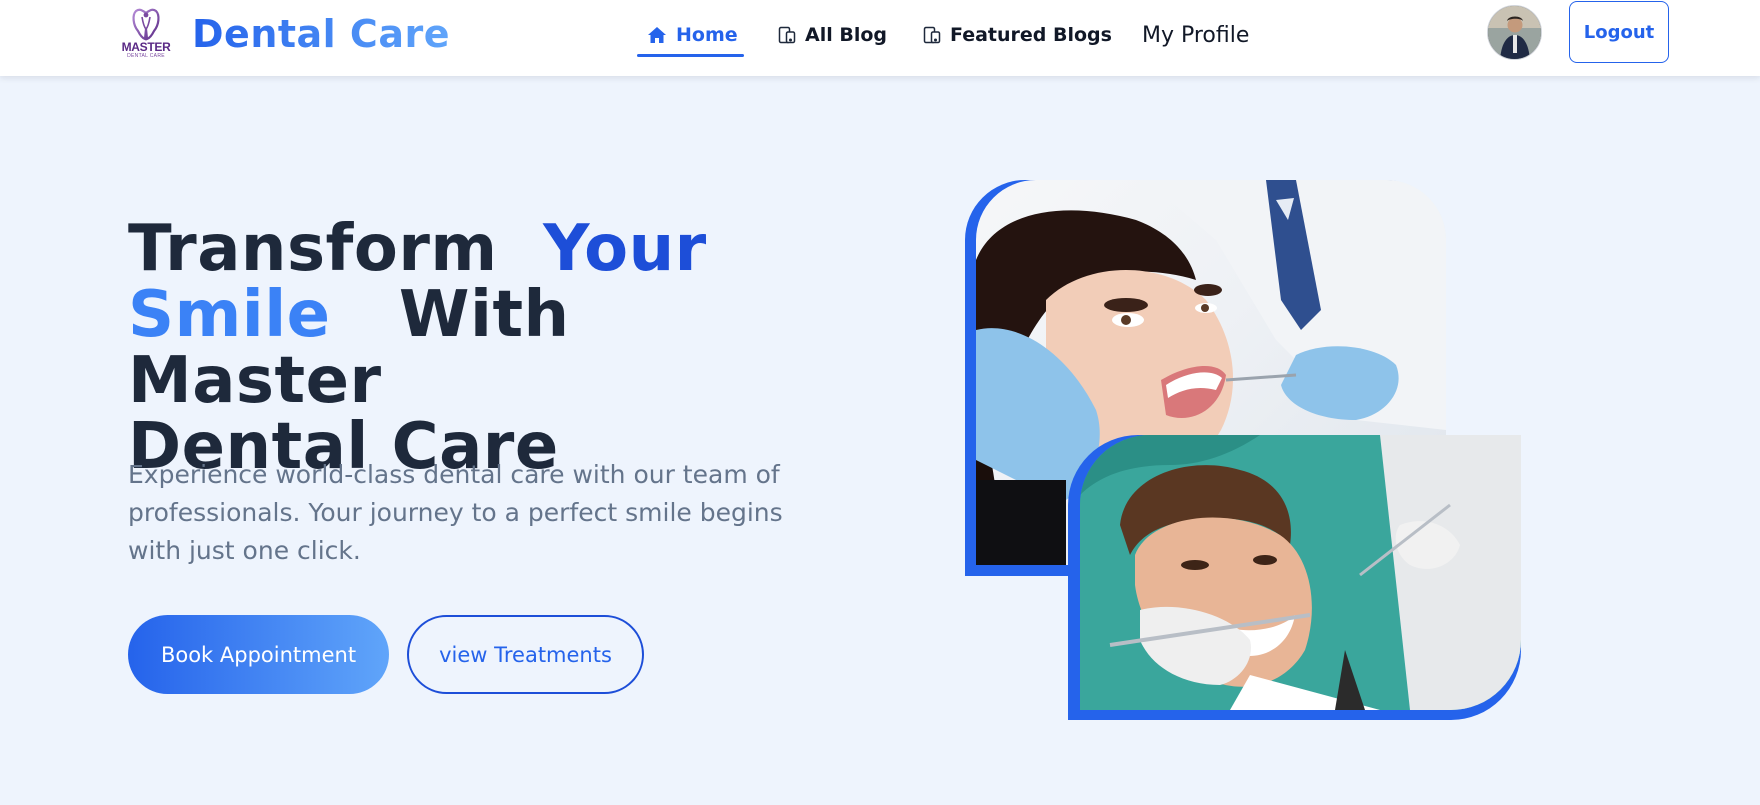  Describe the element at coordinates (1619, 32) in the screenshot. I see `logout-button: Logout` at that location.